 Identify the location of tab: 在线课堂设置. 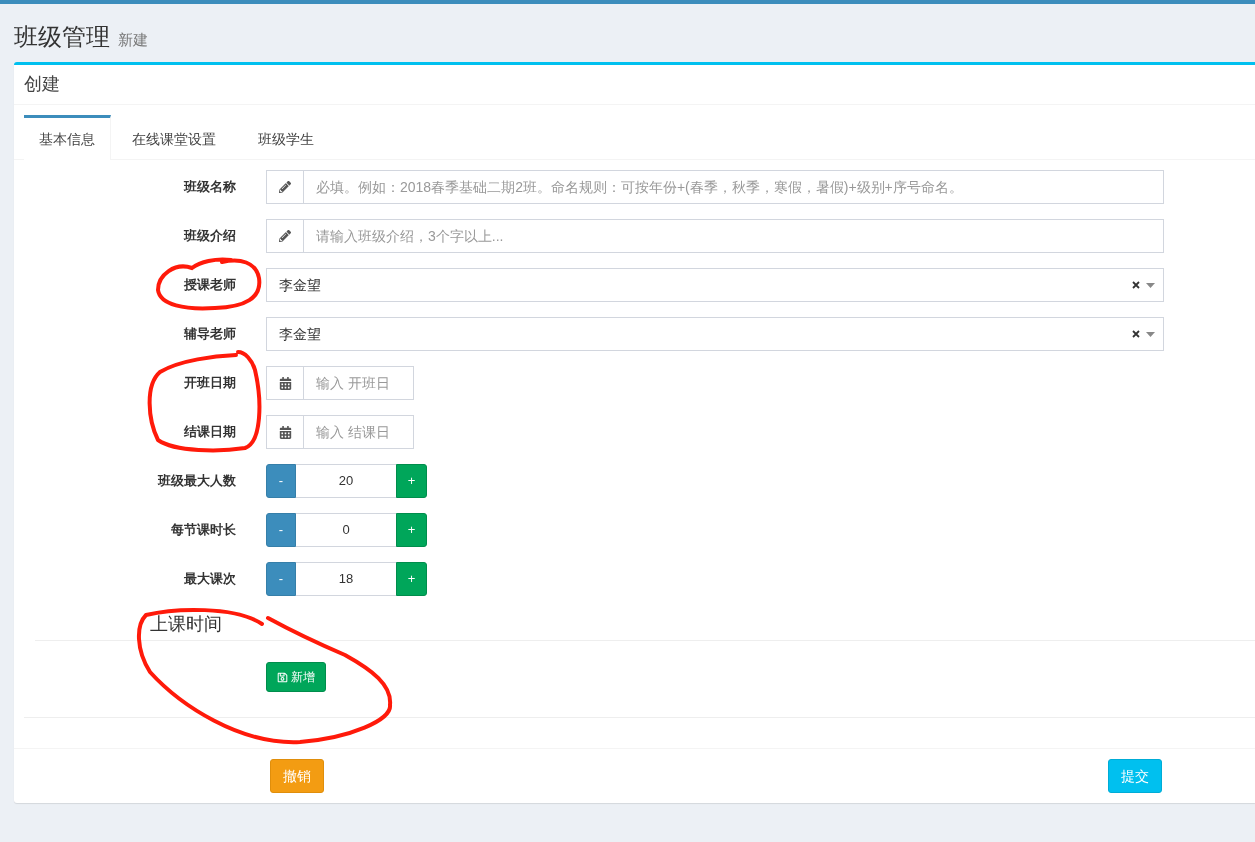
(174, 137).